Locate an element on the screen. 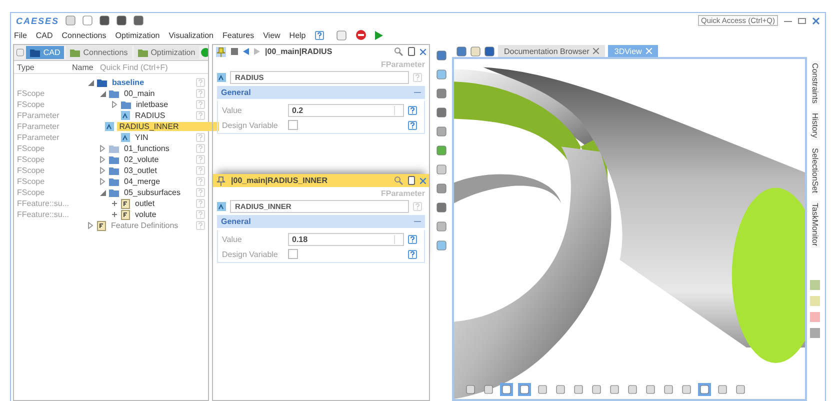 This screenshot has height=401, width=838. copy-icon is located at coordinates (411, 180).